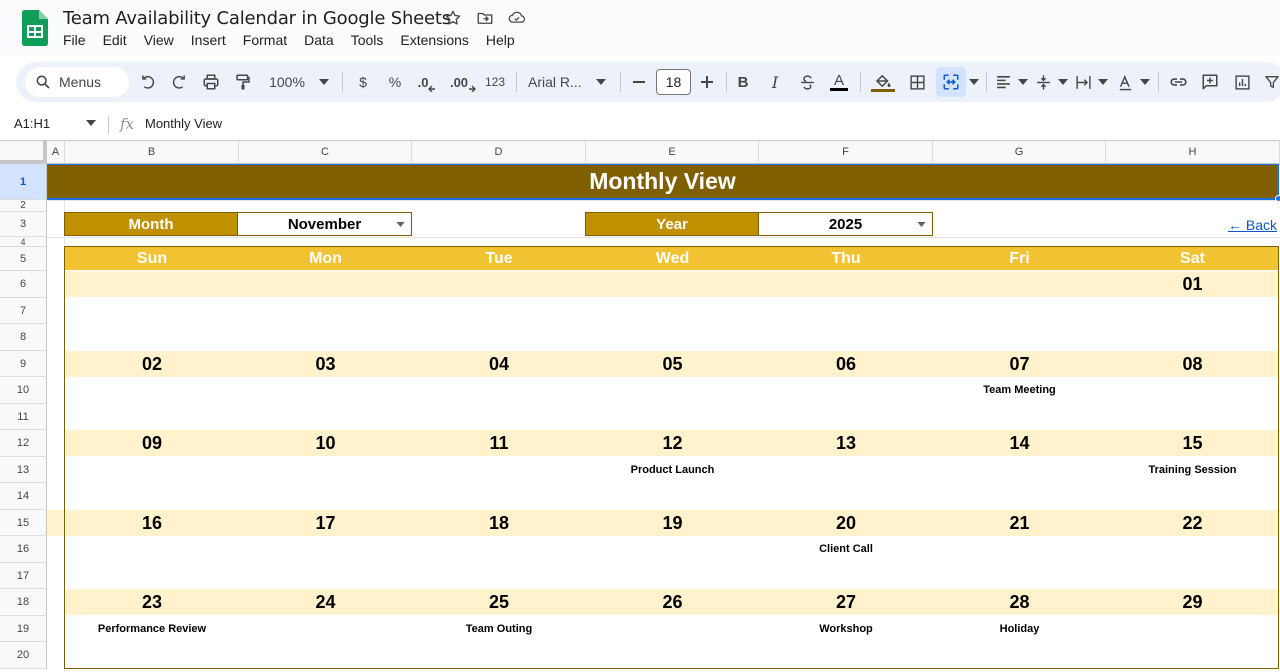 Image resolution: width=1280 pixels, height=672 pixels. What do you see at coordinates (23, 364) in the screenshot?
I see `row-header-9: 9` at bounding box center [23, 364].